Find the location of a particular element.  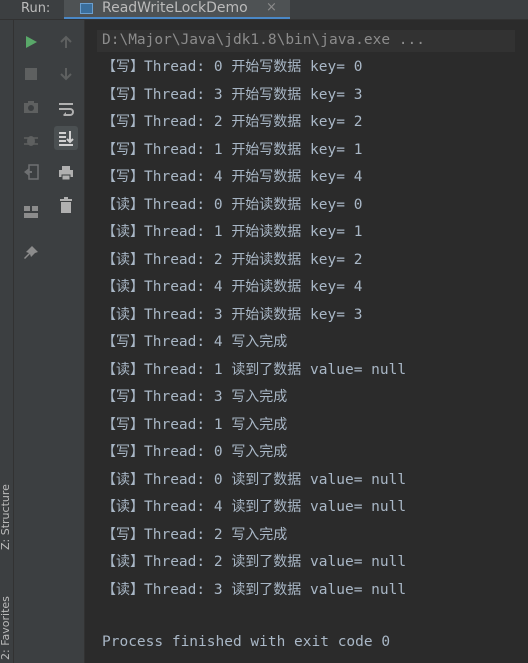

line-thread: Thread: 4 is located at coordinates (183, 342).